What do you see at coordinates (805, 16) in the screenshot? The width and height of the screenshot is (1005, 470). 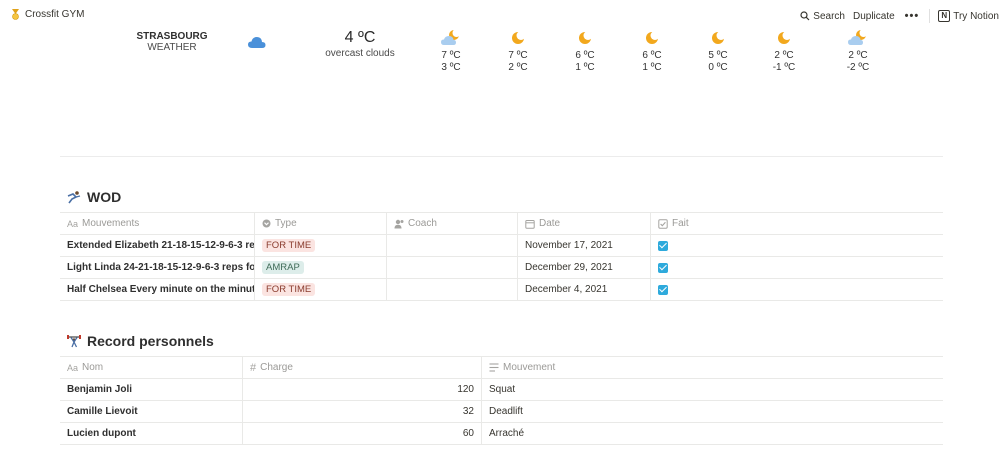 I see `search-icon` at bounding box center [805, 16].